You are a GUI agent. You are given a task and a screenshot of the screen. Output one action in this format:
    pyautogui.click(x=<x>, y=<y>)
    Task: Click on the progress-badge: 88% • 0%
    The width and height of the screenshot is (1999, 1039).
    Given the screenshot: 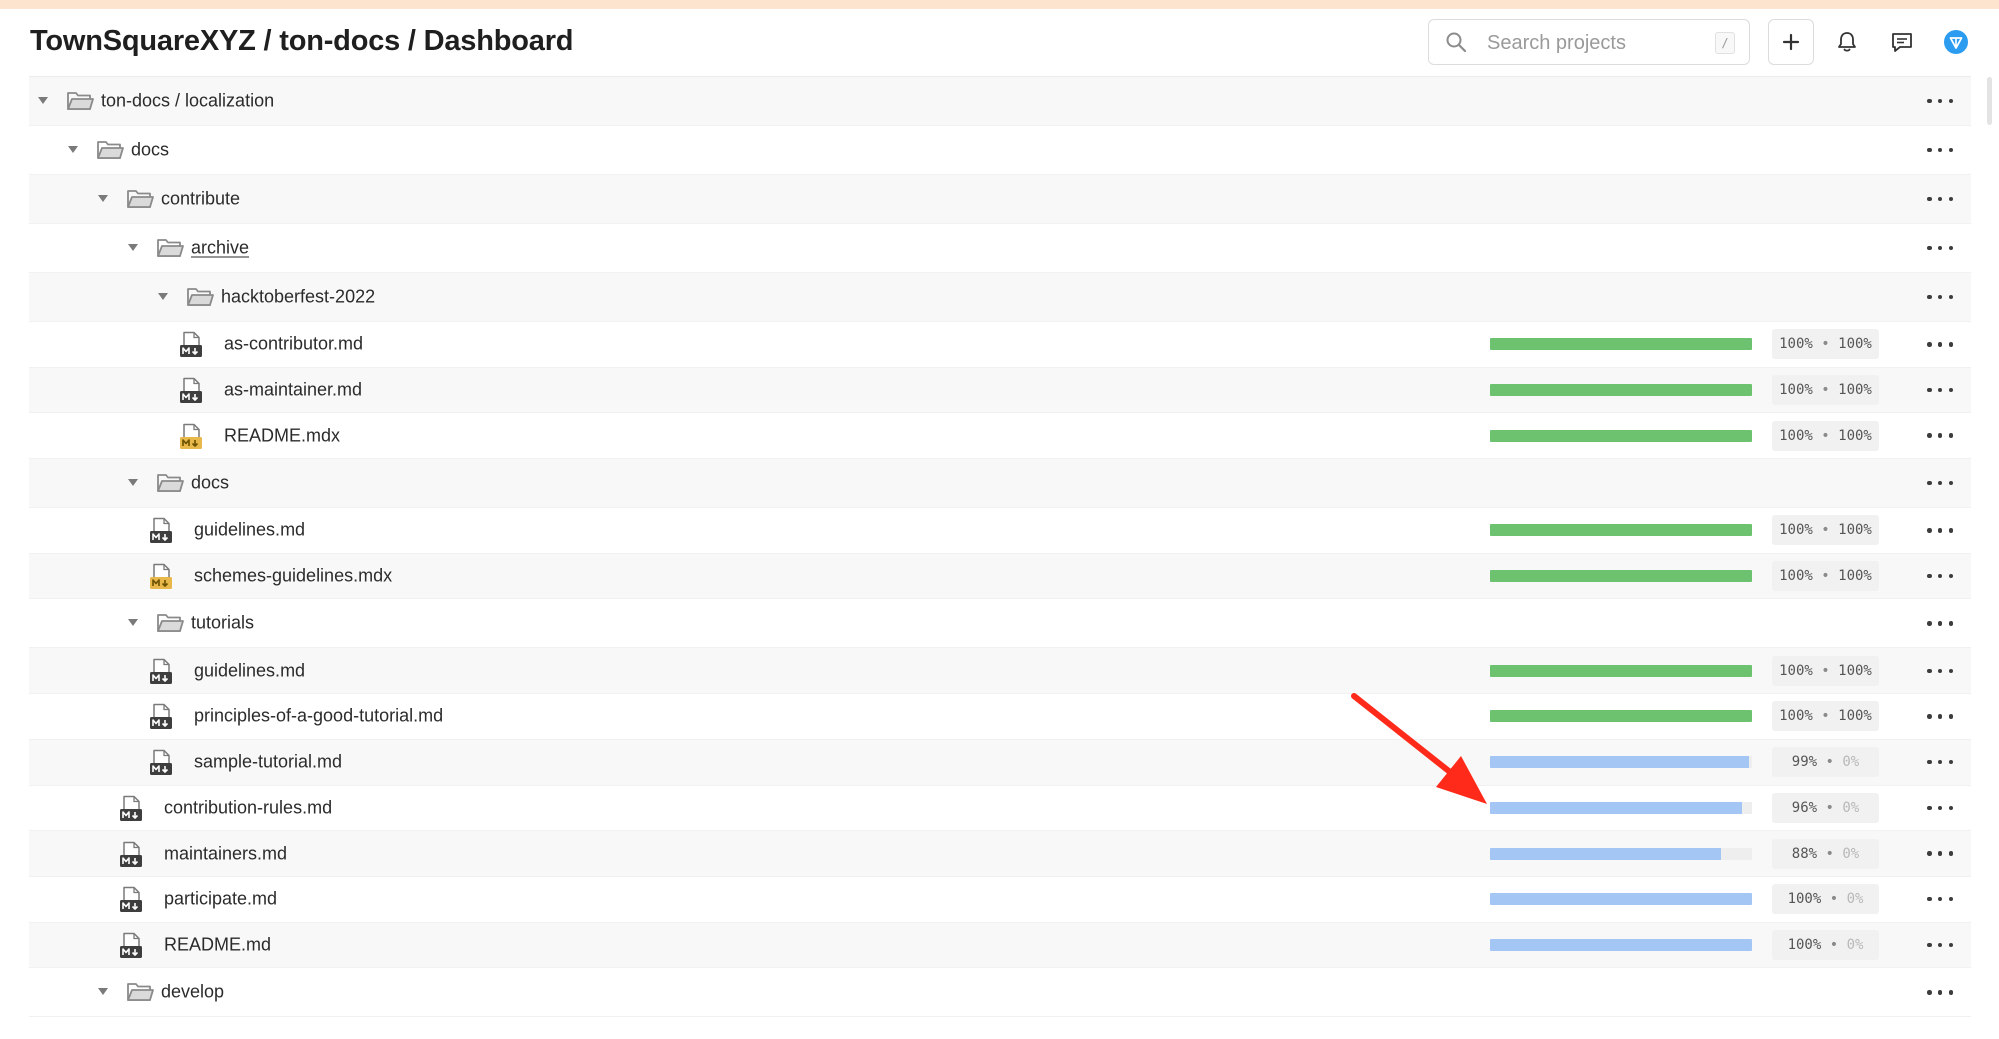 What is the action you would take?
    pyautogui.click(x=1825, y=853)
    